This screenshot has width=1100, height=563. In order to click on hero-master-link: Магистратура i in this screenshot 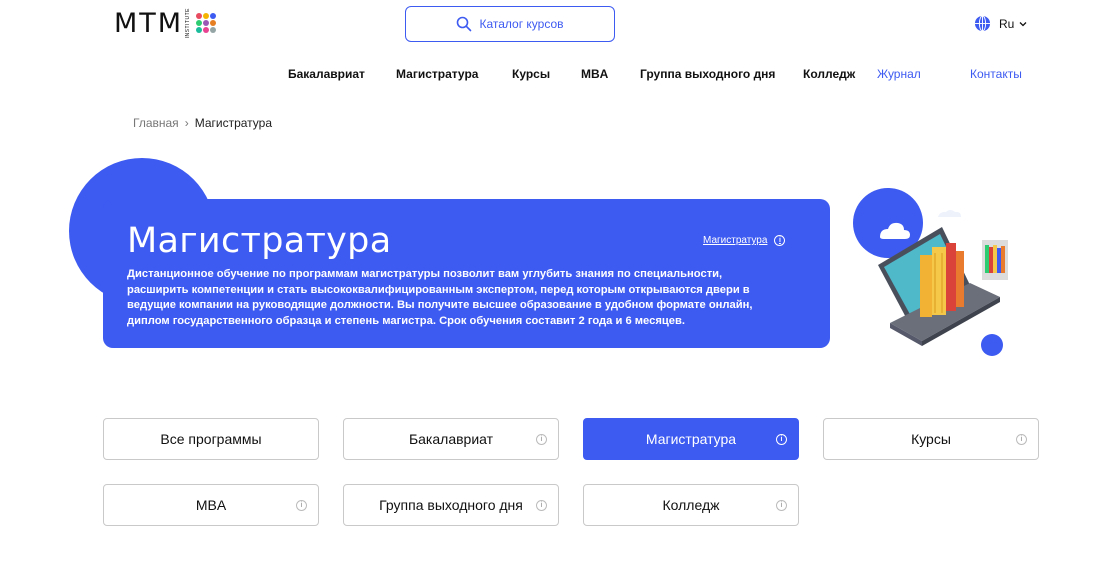, I will do `click(744, 240)`.